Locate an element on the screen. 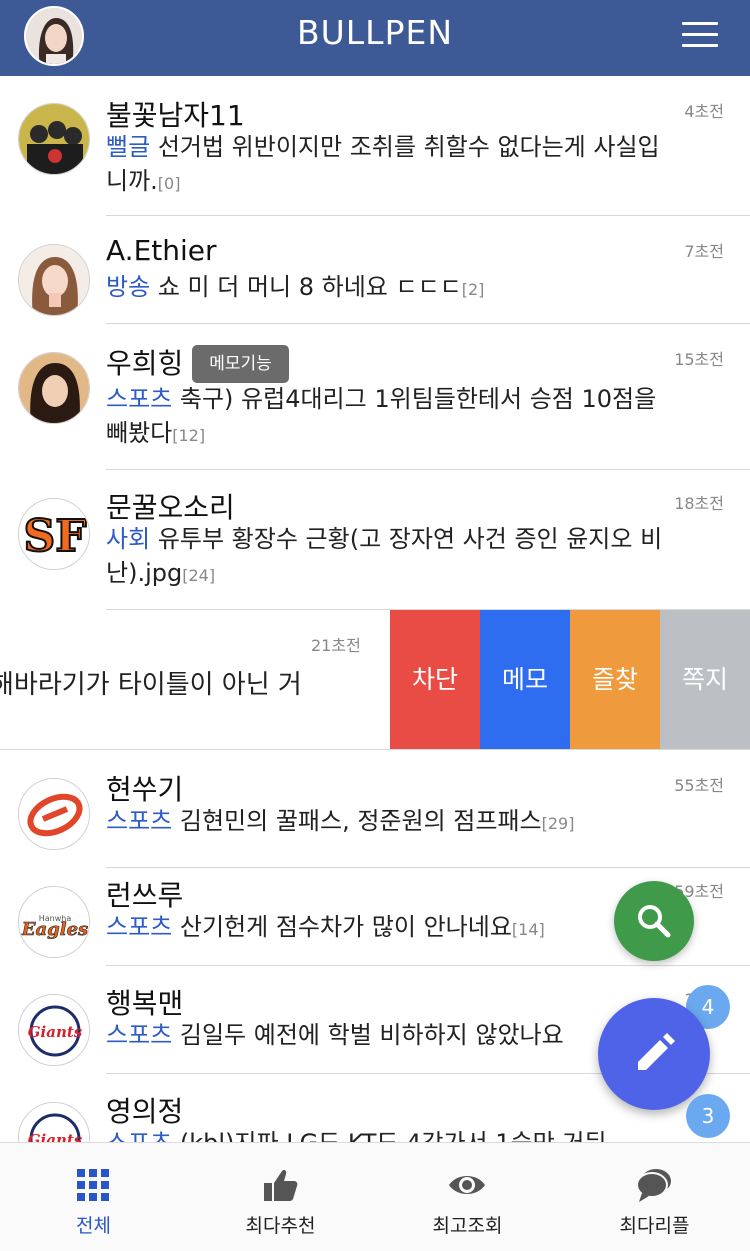  favorite-button: 즐찾 is located at coordinates (615, 680).